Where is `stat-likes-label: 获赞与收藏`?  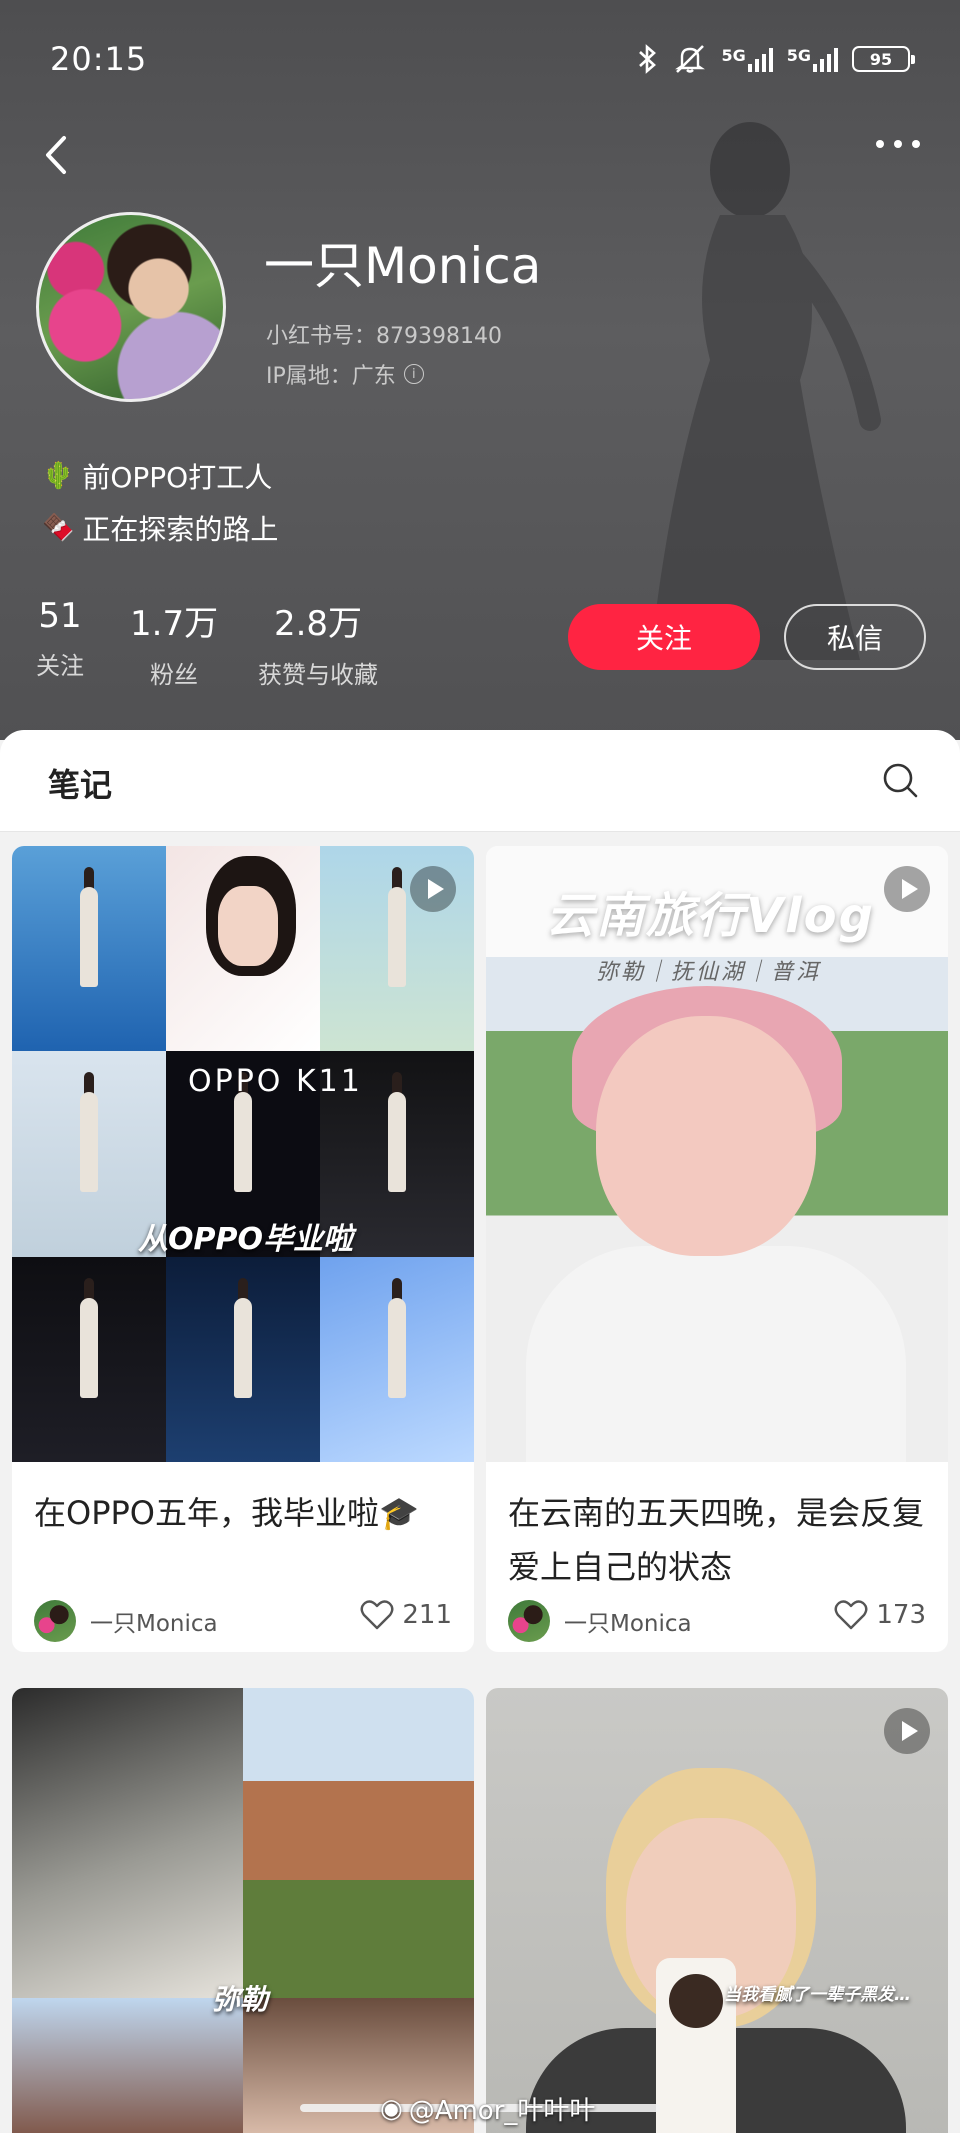 stat-likes-label: 获赞与收藏 is located at coordinates (318, 675).